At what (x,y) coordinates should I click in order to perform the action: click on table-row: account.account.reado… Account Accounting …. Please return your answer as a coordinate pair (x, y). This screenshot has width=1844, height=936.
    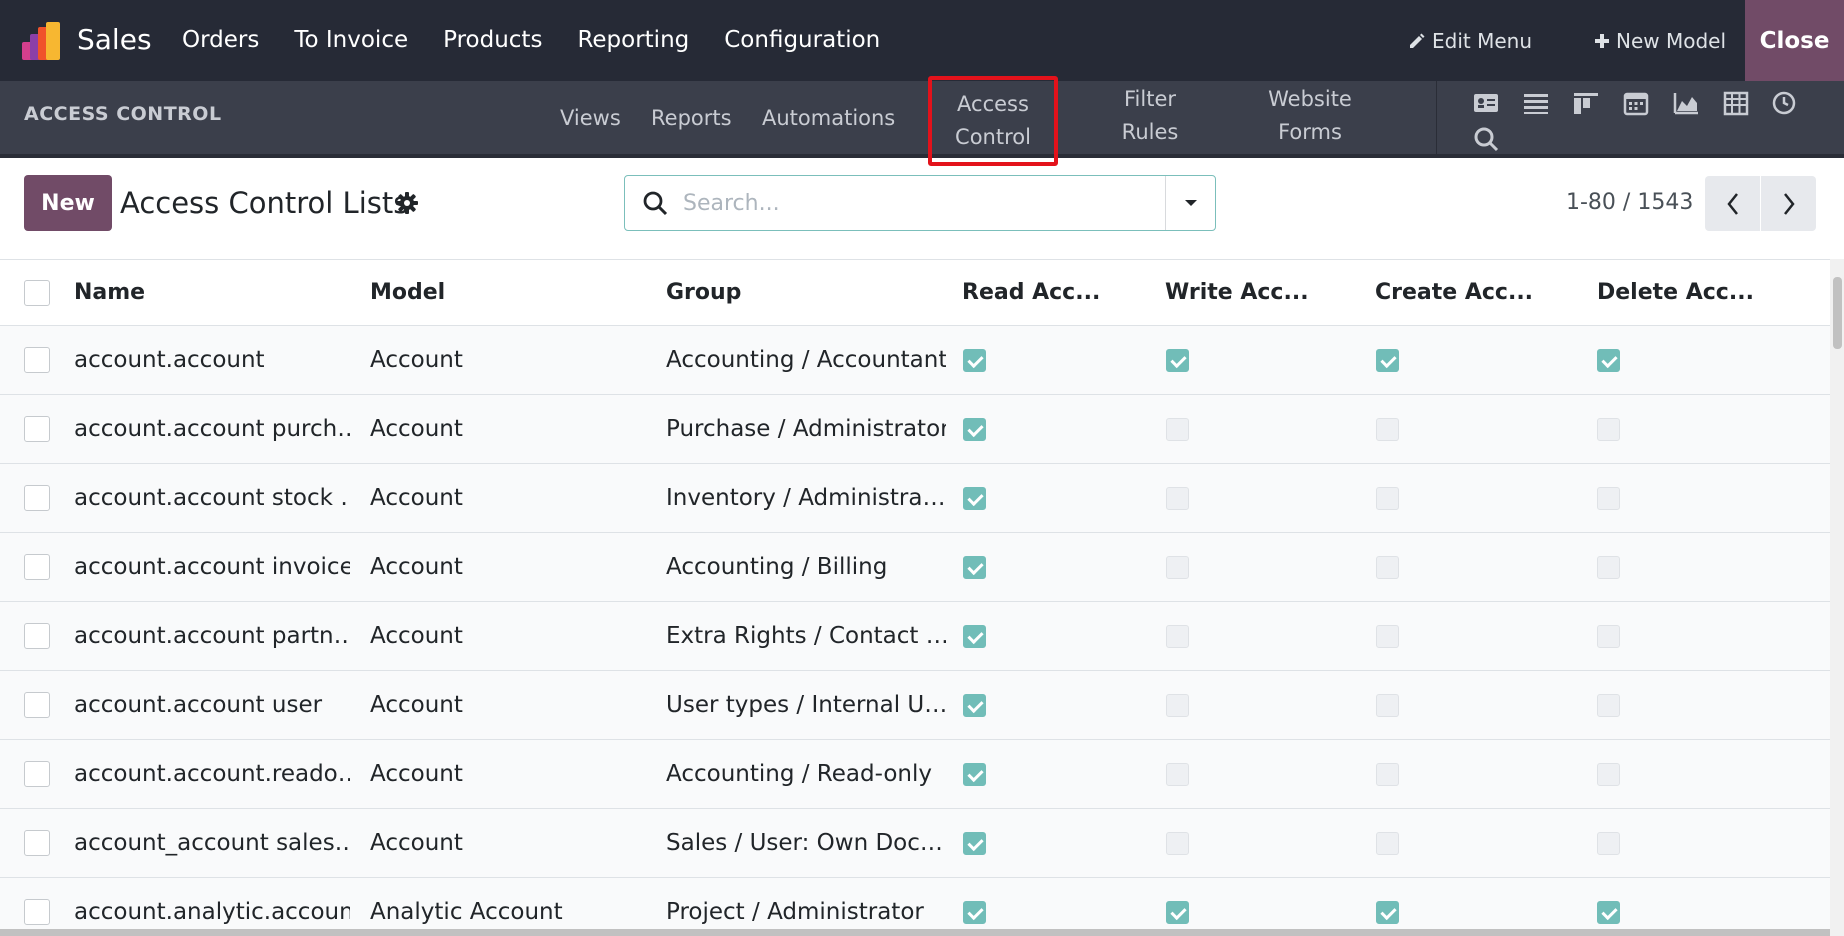
    Looking at the image, I should click on (915, 774).